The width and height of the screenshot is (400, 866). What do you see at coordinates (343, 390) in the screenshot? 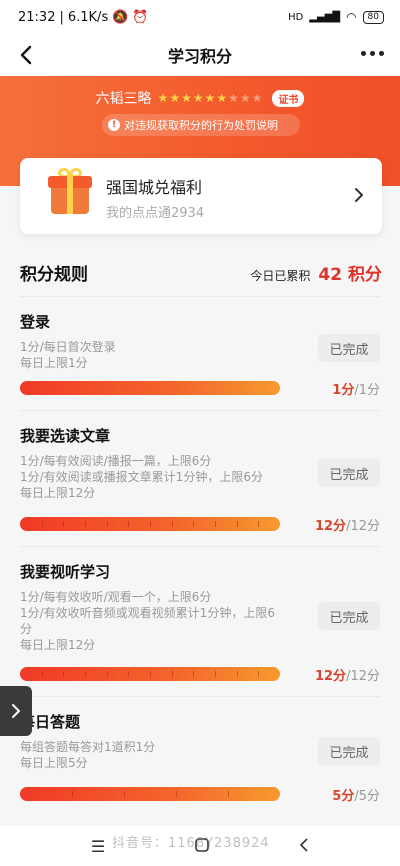
I see `score-earned: 1分` at bounding box center [343, 390].